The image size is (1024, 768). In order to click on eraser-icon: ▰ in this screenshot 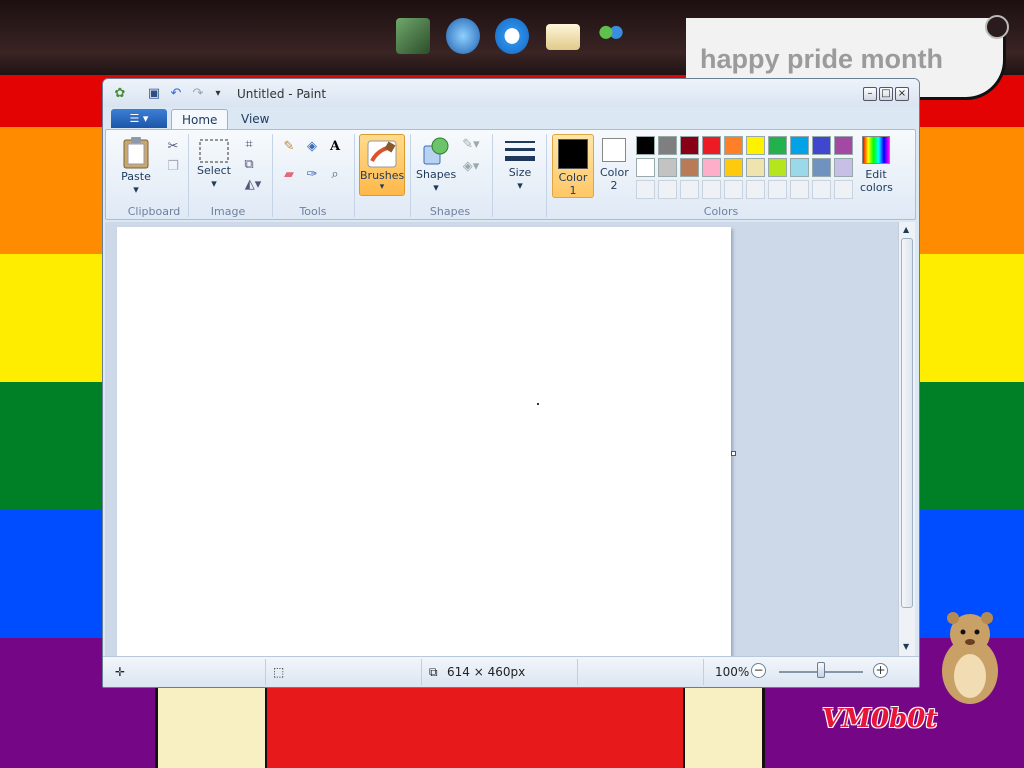, I will do `click(289, 175)`.